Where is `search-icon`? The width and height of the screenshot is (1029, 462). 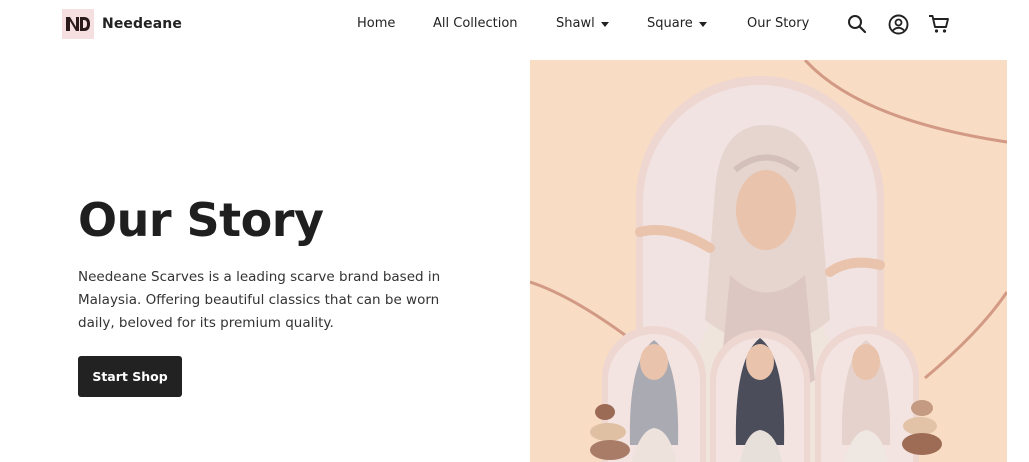
search-icon is located at coordinates (857, 24).